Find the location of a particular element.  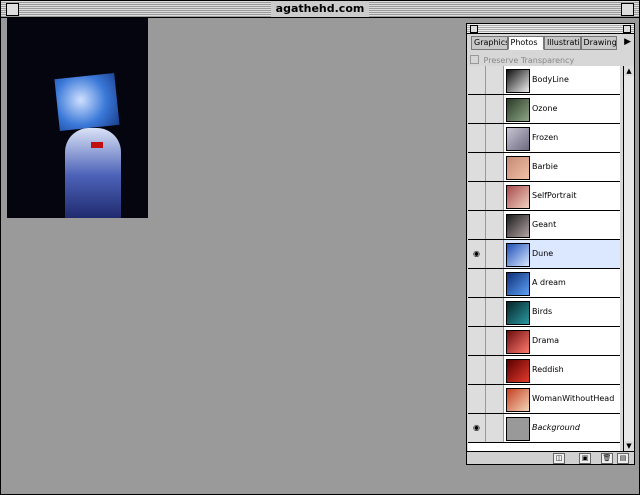

layer-row-reddish: Reddish is located at coordinates (544, 370).